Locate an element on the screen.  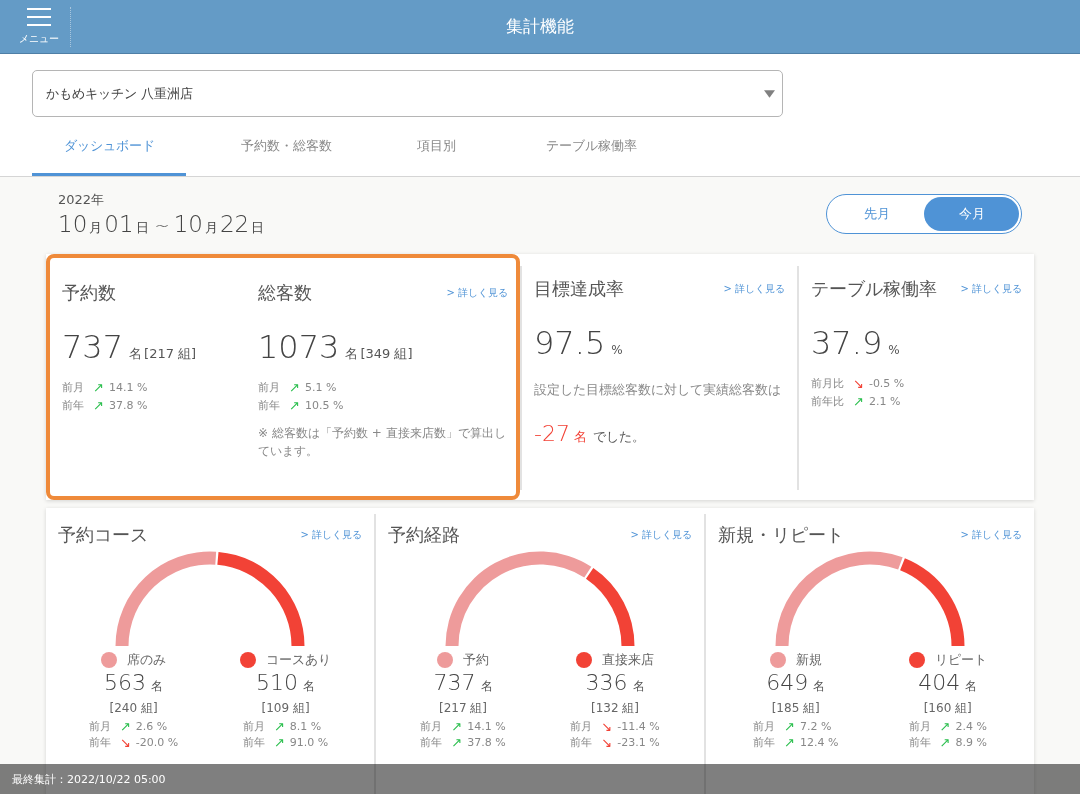
metric-value: 97.5 is located at coordinates (570, 343).